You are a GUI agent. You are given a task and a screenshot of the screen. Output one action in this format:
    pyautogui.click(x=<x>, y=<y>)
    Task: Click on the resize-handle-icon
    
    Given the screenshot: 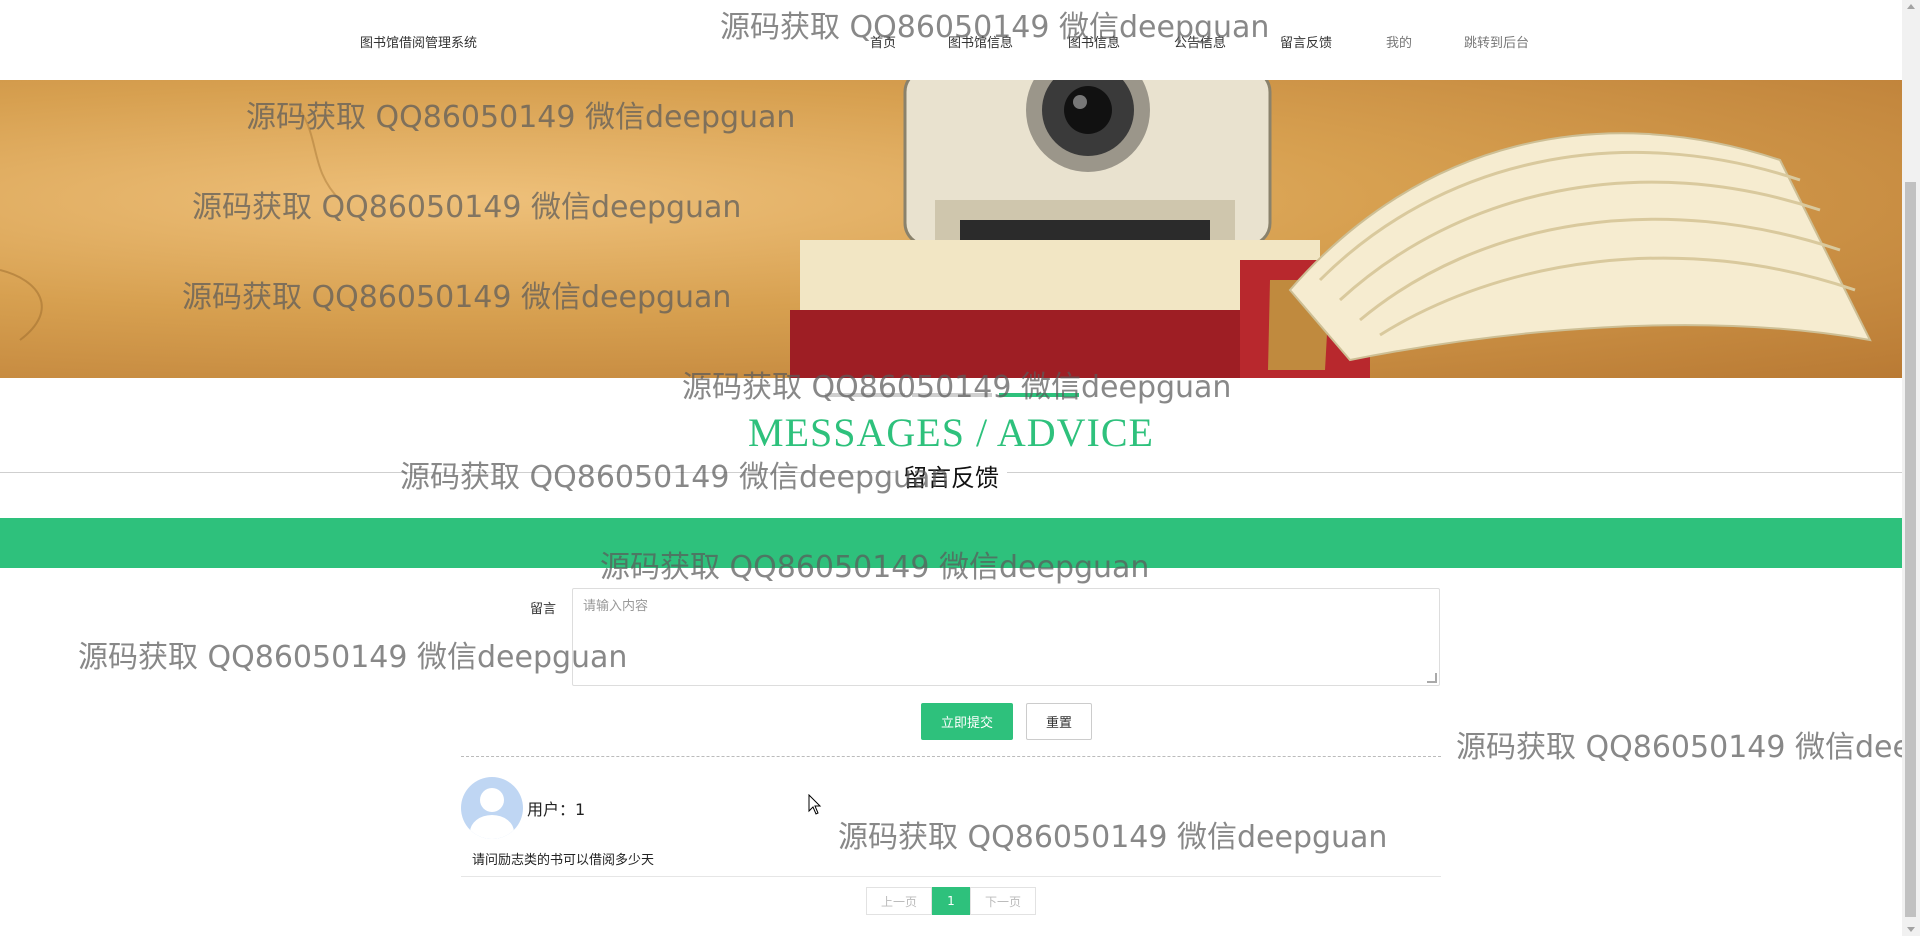 What is the action you would take?
    pyautogui.click(x=1432, y=678)
    